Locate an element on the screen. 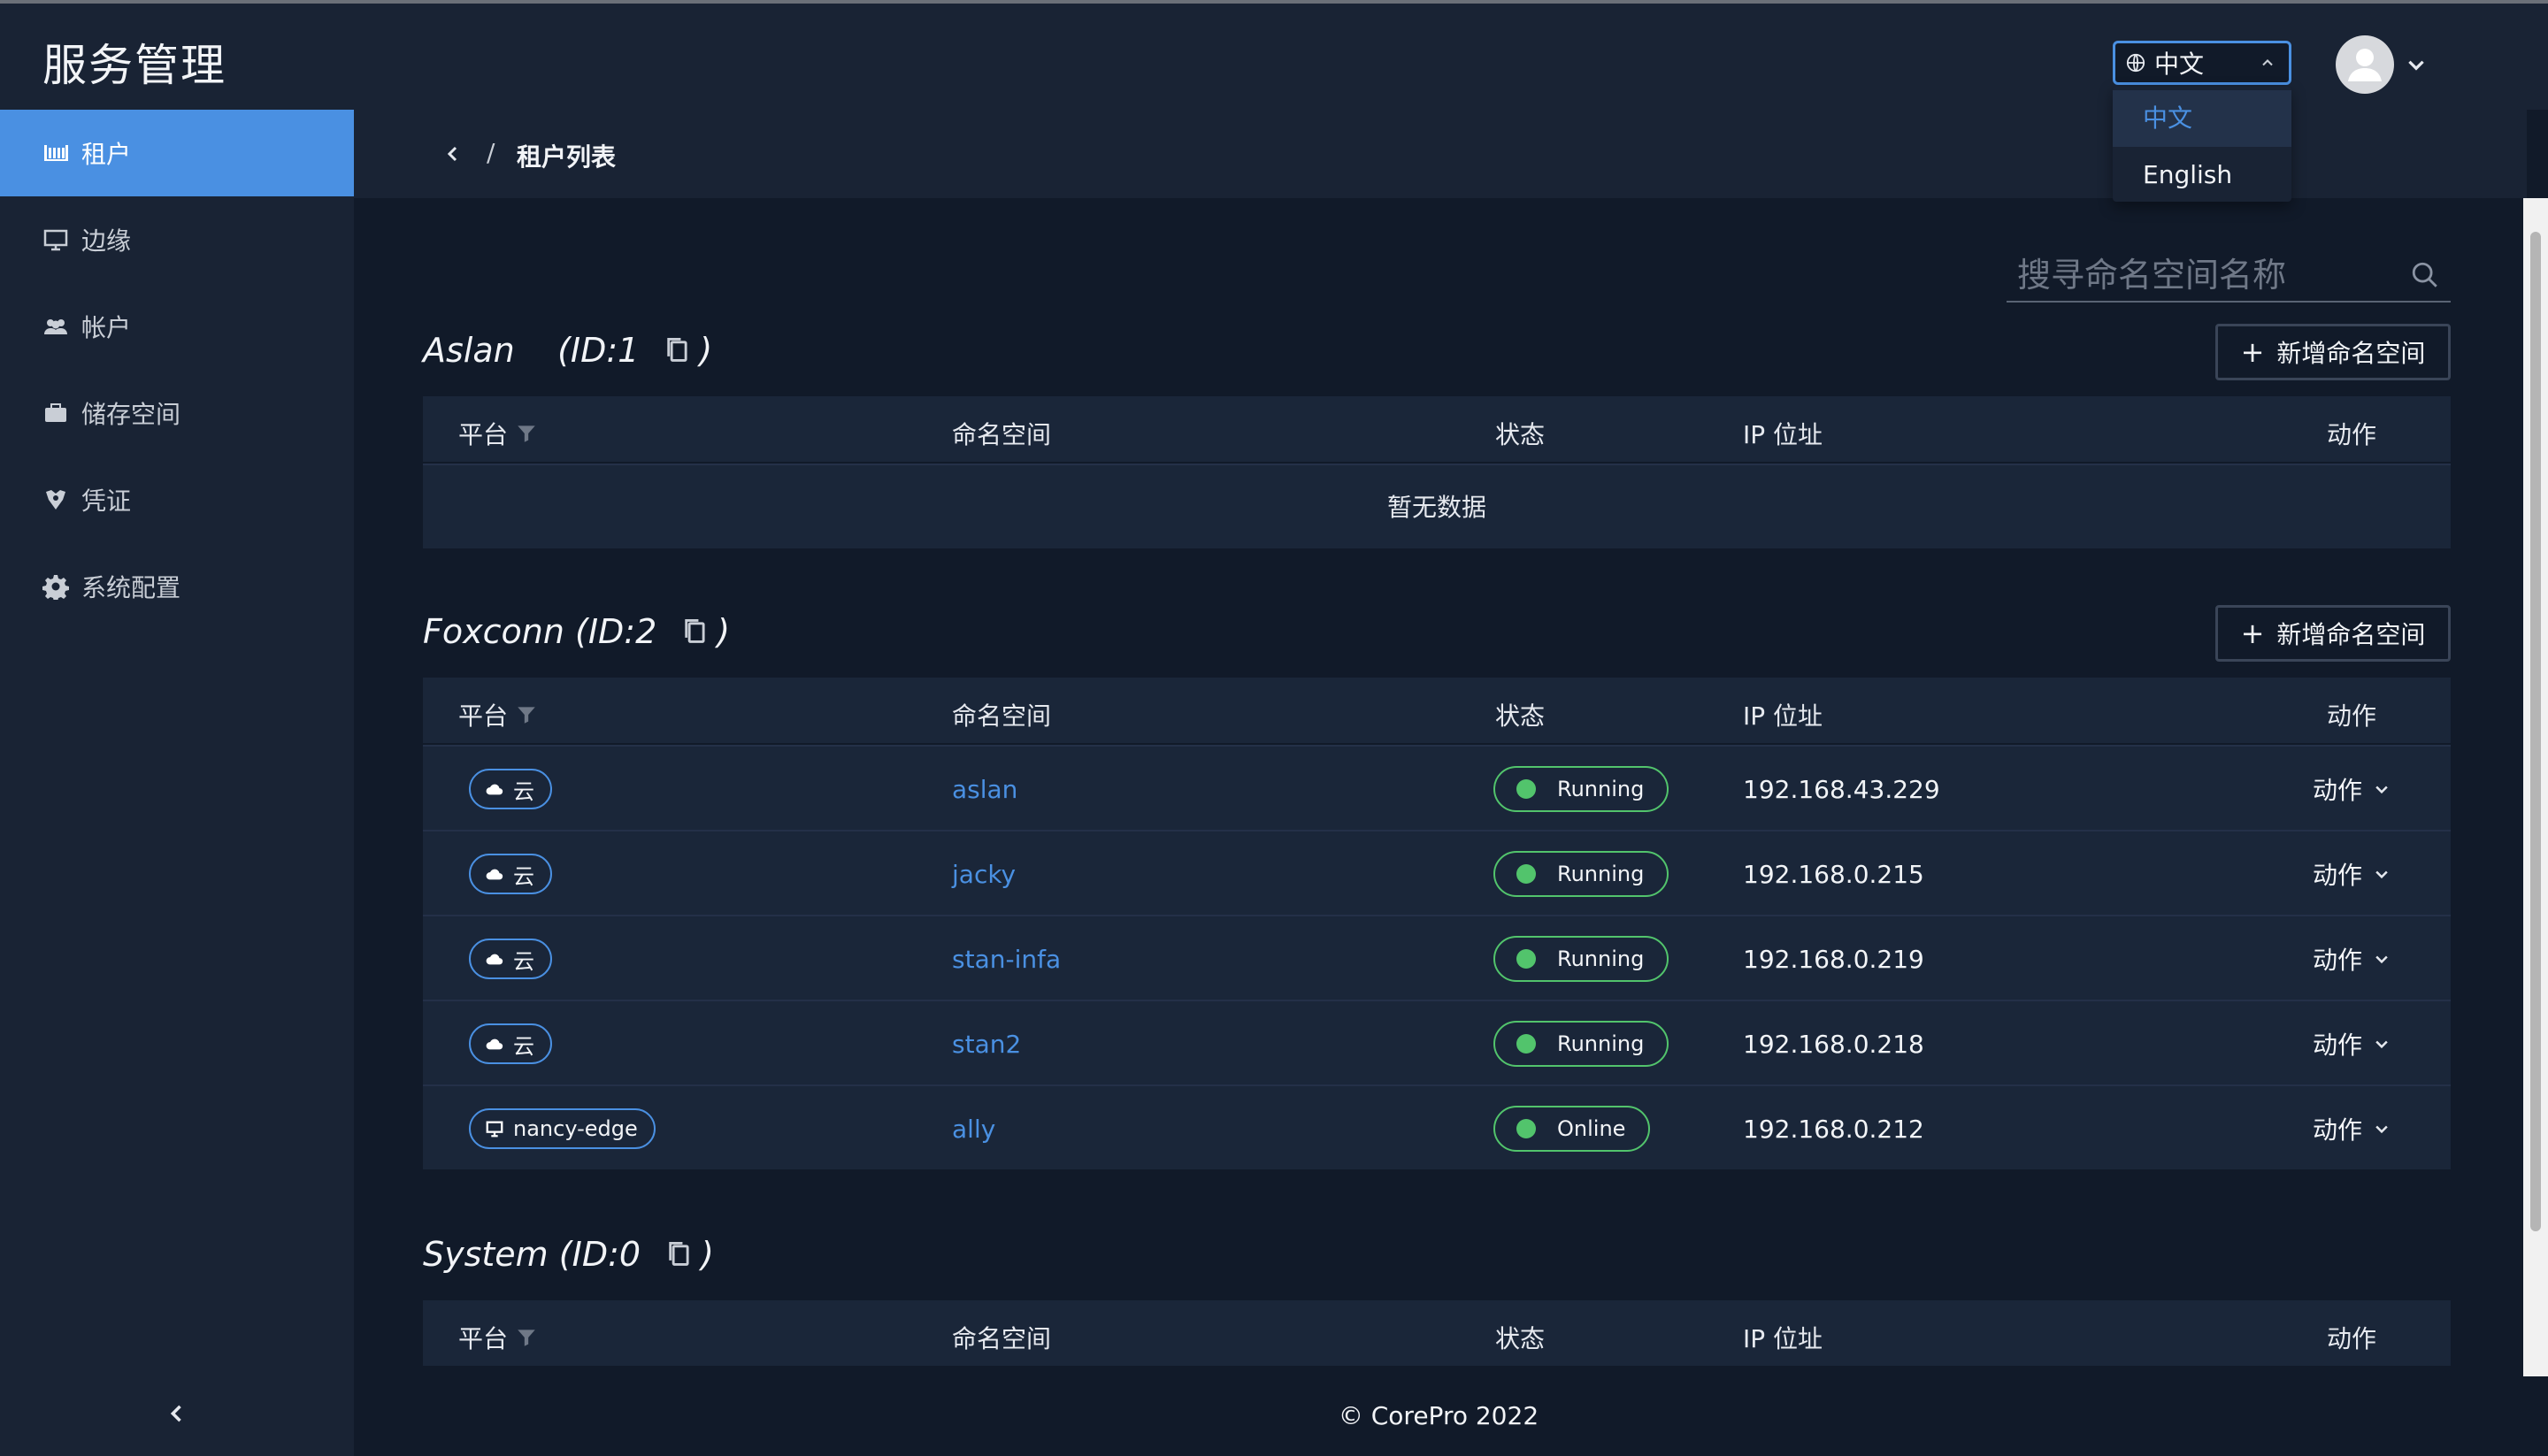  status-badge: Online is located at coordinates (1572, 1129).